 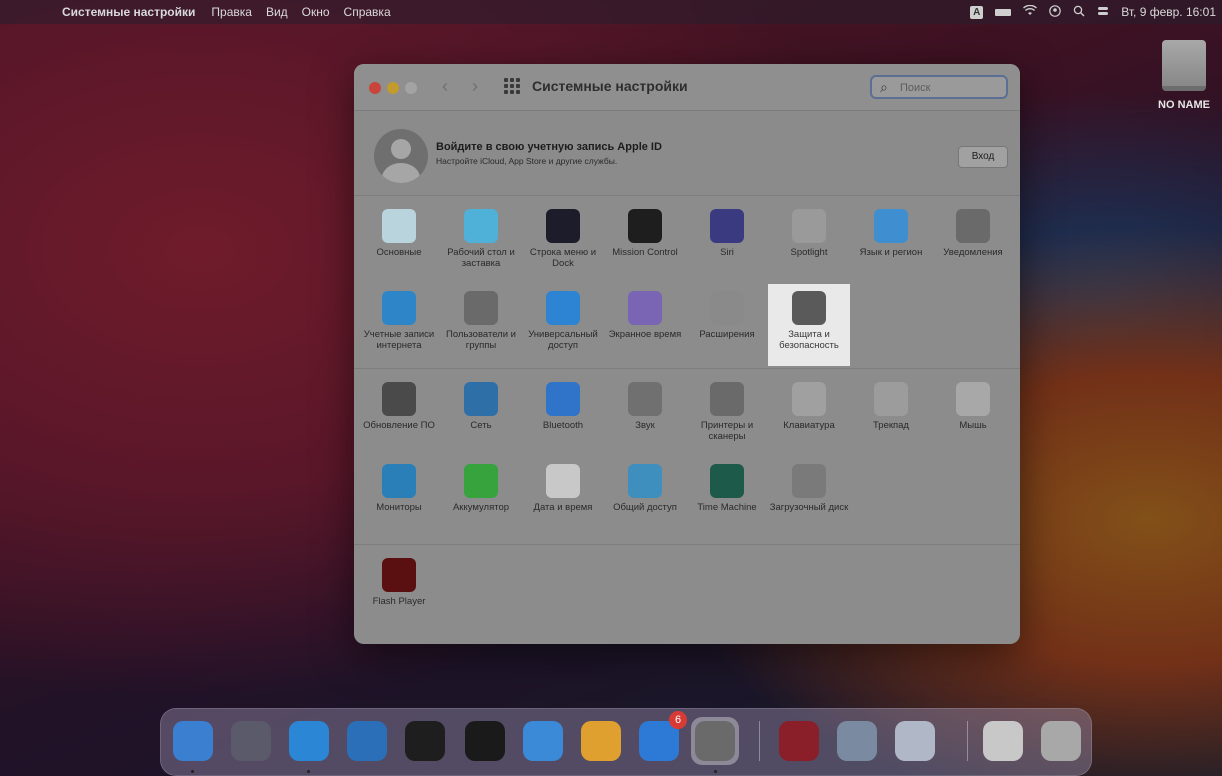 What do you see at coordinates (401, 156) in the screenshot?
I see `avatar` at bounding box center [401, 156].